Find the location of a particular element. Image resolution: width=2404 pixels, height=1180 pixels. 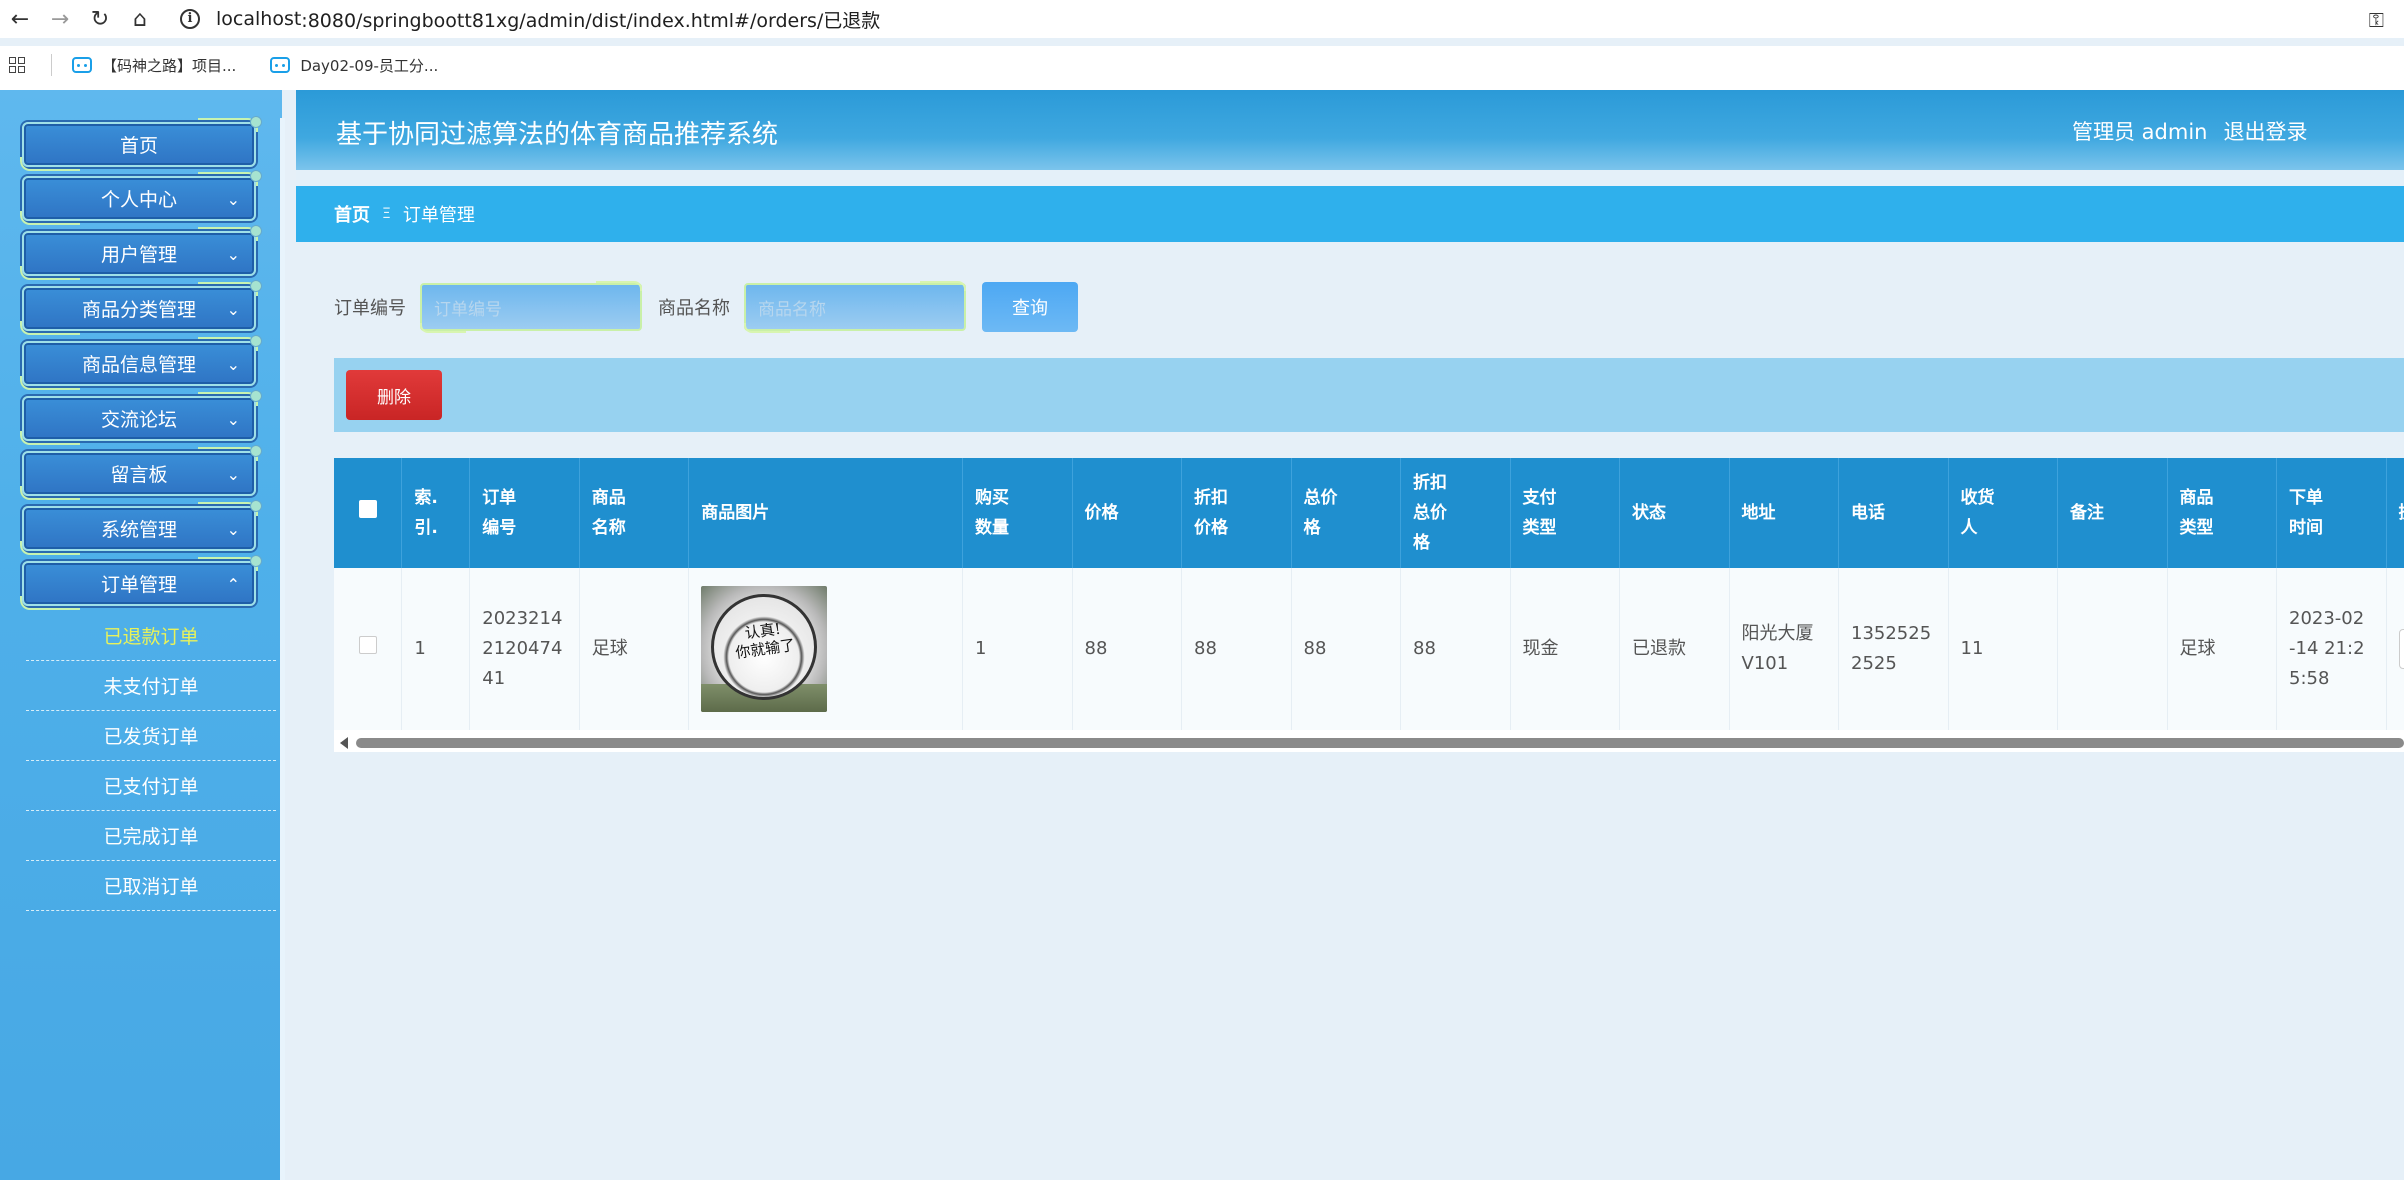

current-user: 管理员 admin is located at coordinates (2140, 132).